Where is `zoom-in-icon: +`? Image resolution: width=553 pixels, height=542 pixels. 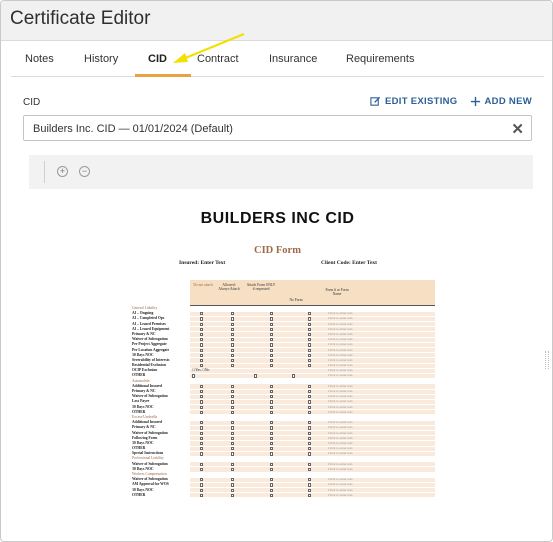
zoom-in-icon: + is located at coordinates (62, 171).